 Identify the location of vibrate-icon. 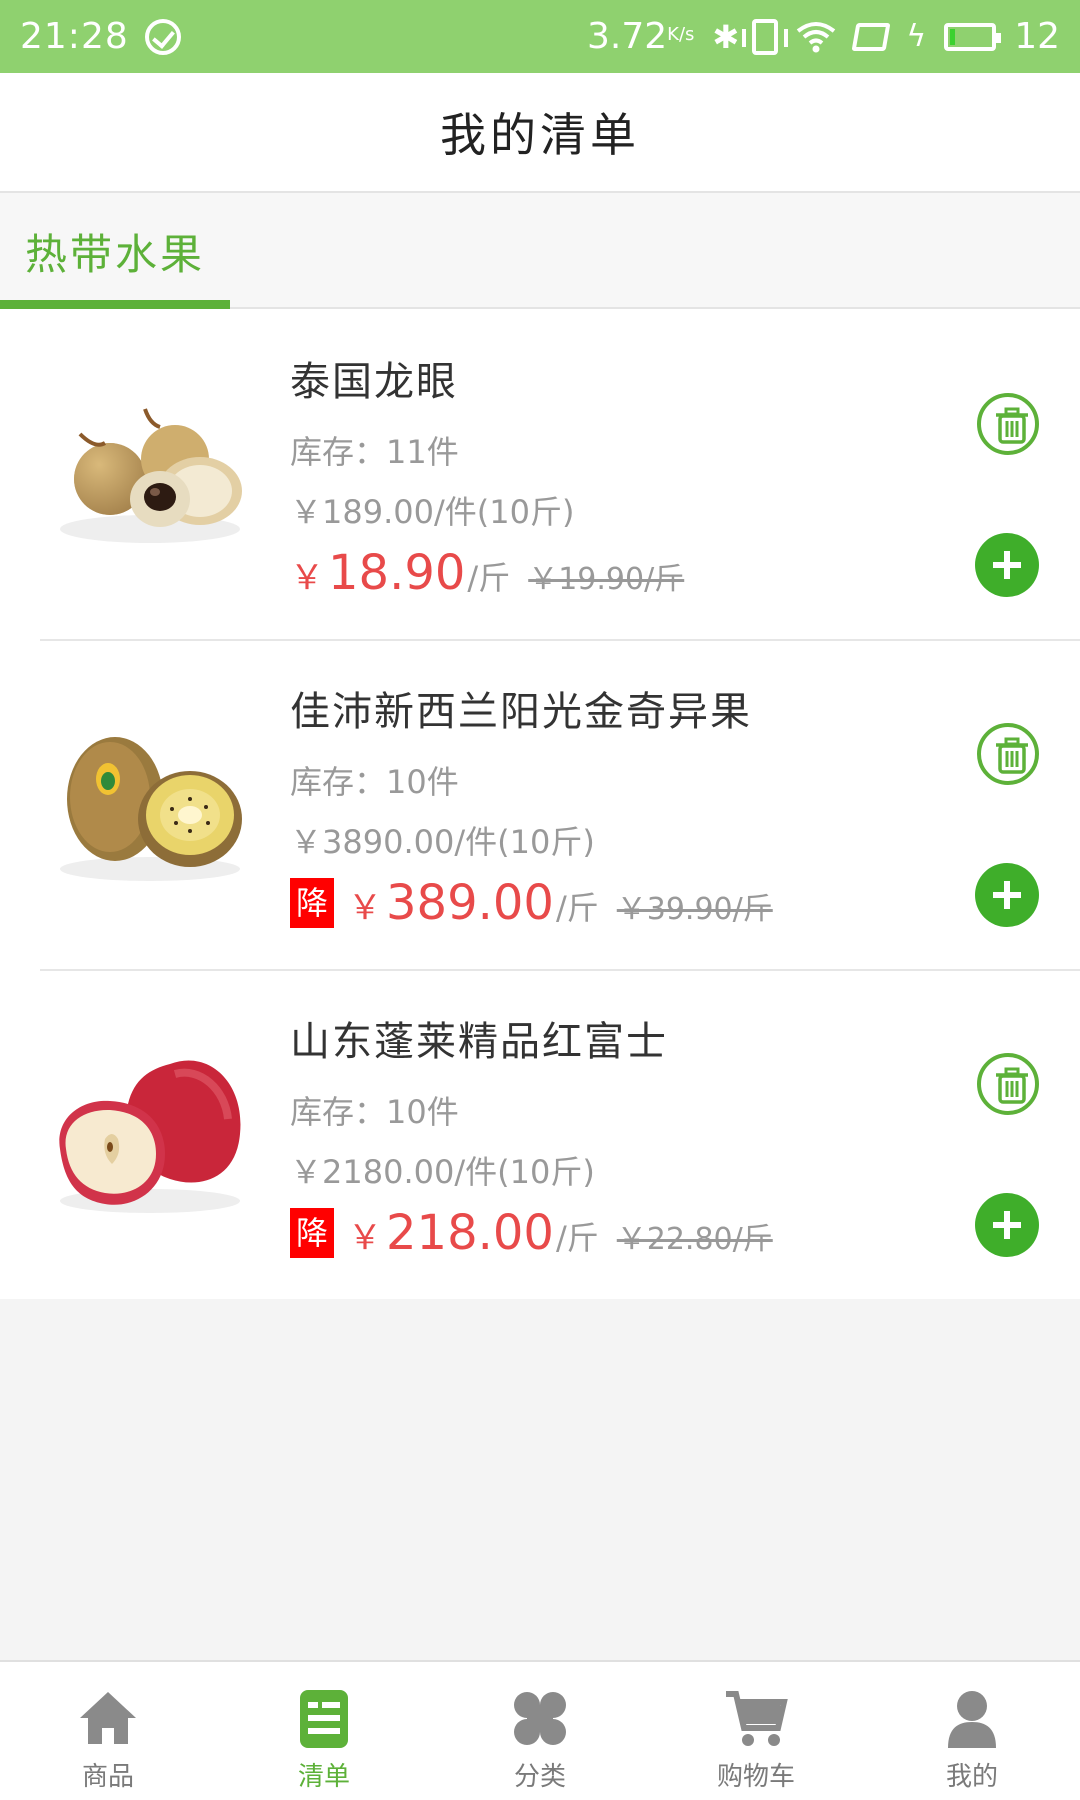
(765, 36).